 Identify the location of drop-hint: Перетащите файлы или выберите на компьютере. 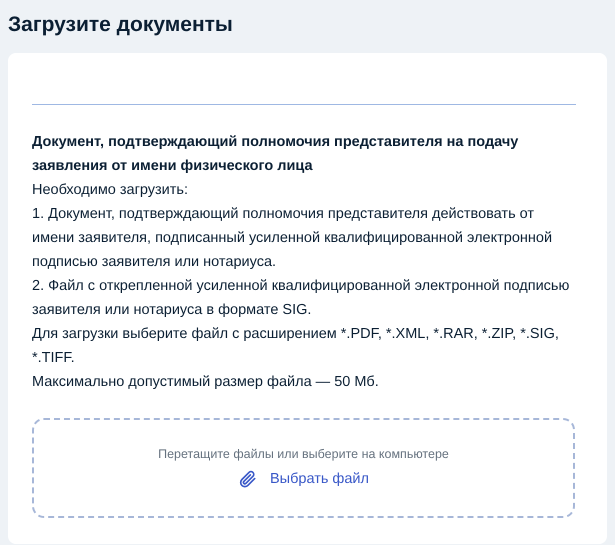
(303, 454).